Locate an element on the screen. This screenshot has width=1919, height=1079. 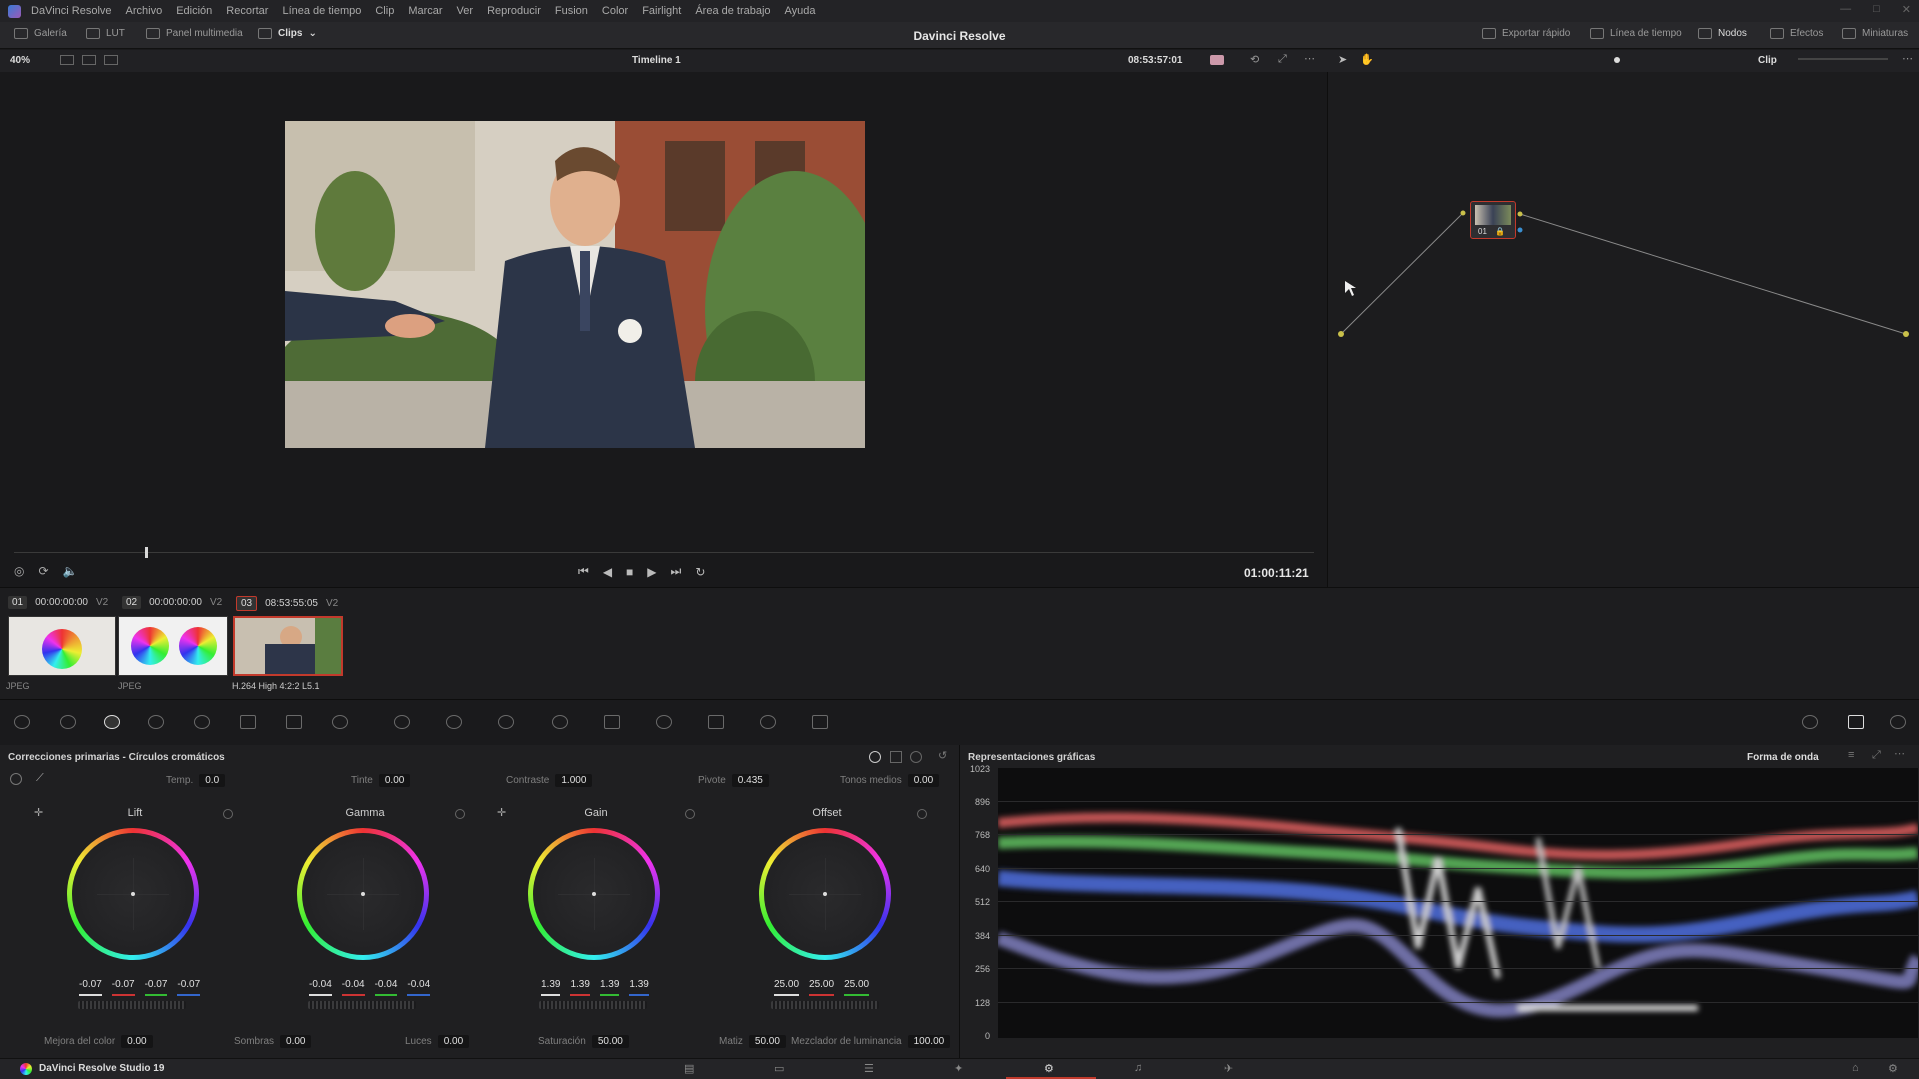
play-icon: ▶ is located at coordinates (651, 572).